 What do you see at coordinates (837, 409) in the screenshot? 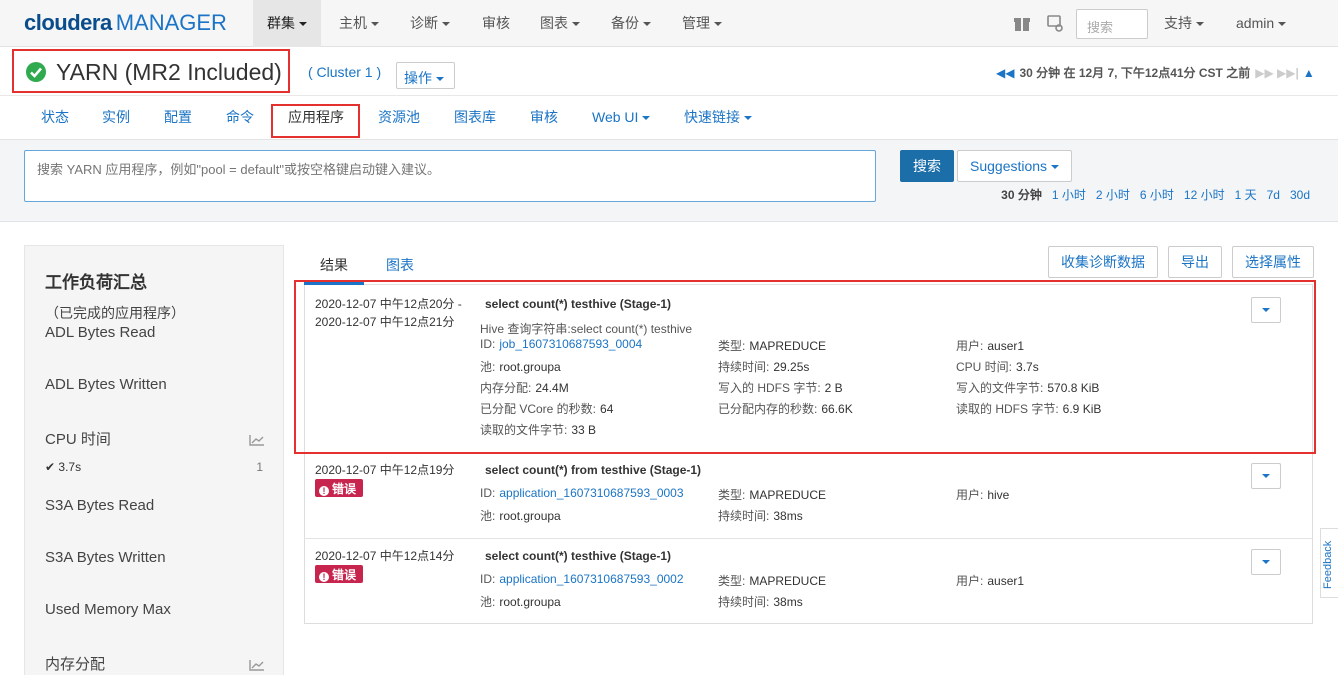
I see `field-value: 66.6K` at bounding box center [837, 409].